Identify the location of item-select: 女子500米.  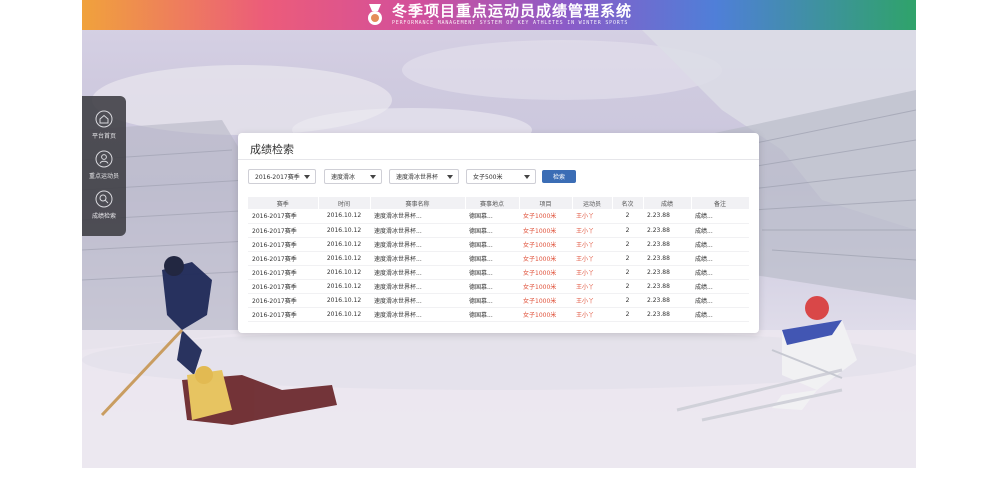
(501, 176).